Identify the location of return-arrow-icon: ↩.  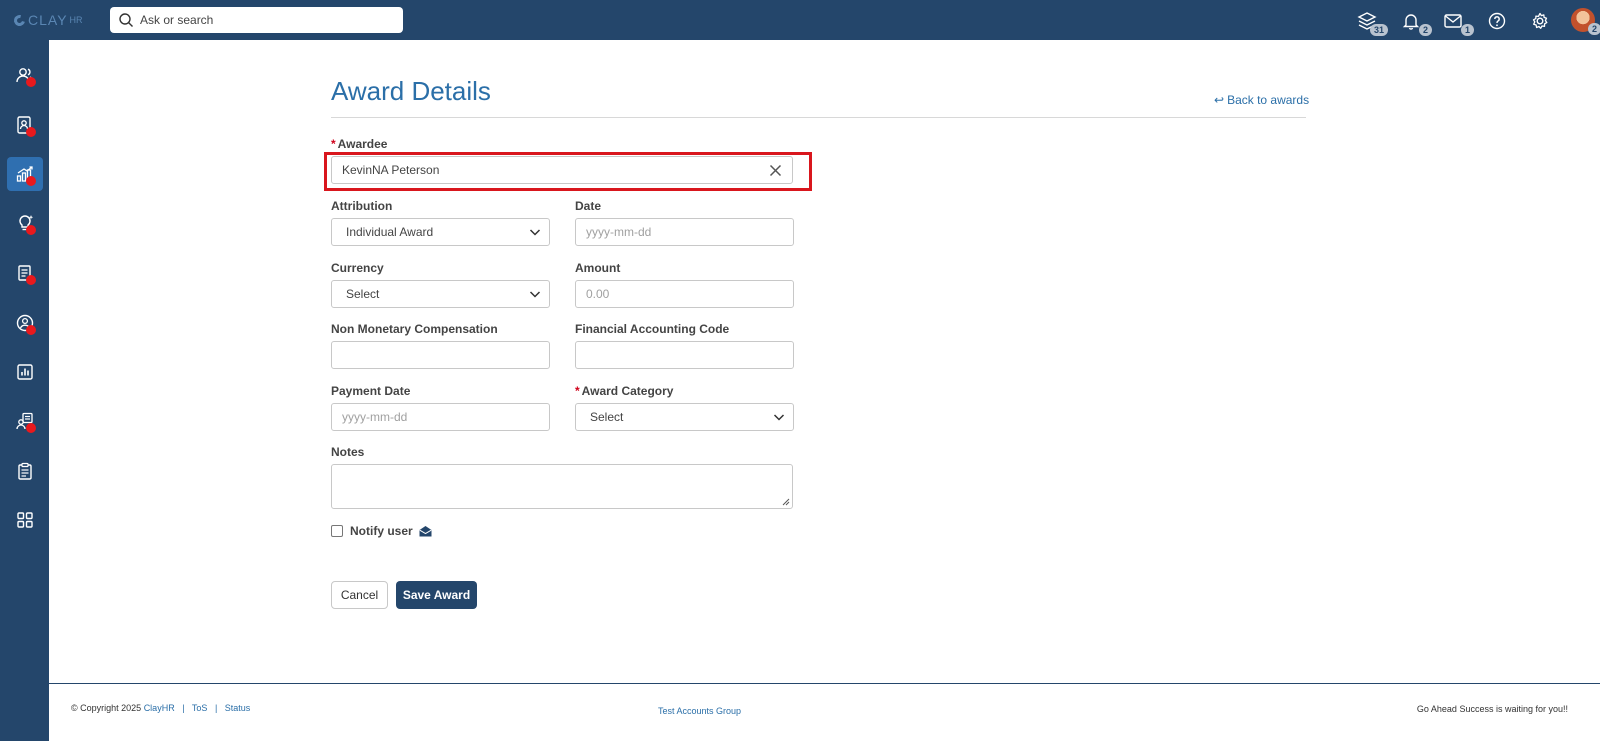
(1219, 100).